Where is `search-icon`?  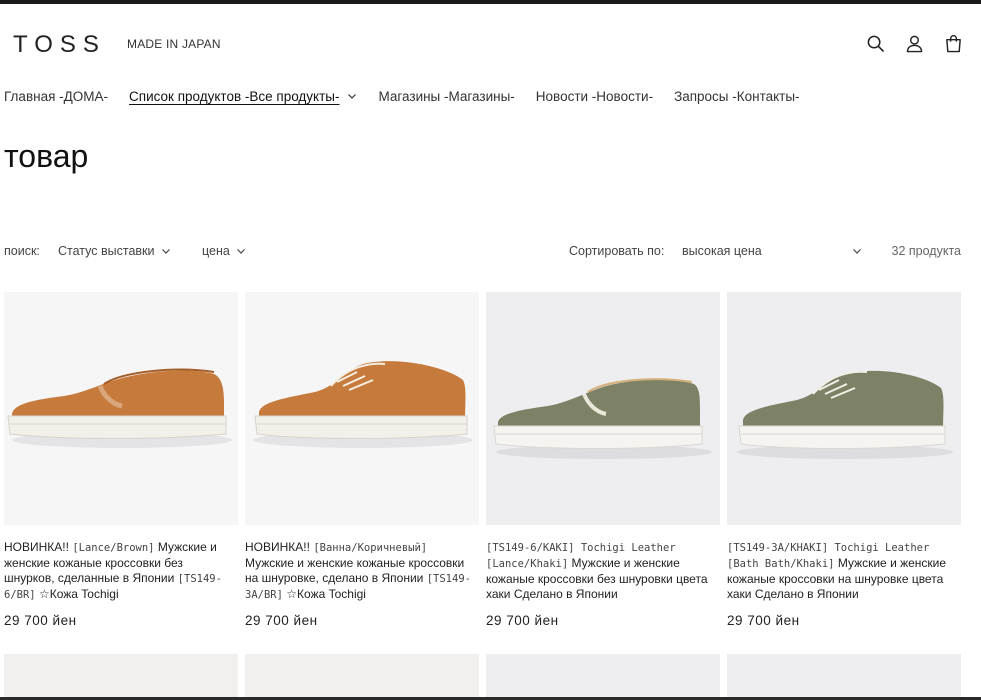
search-icon is located at coordinates (875, 43).